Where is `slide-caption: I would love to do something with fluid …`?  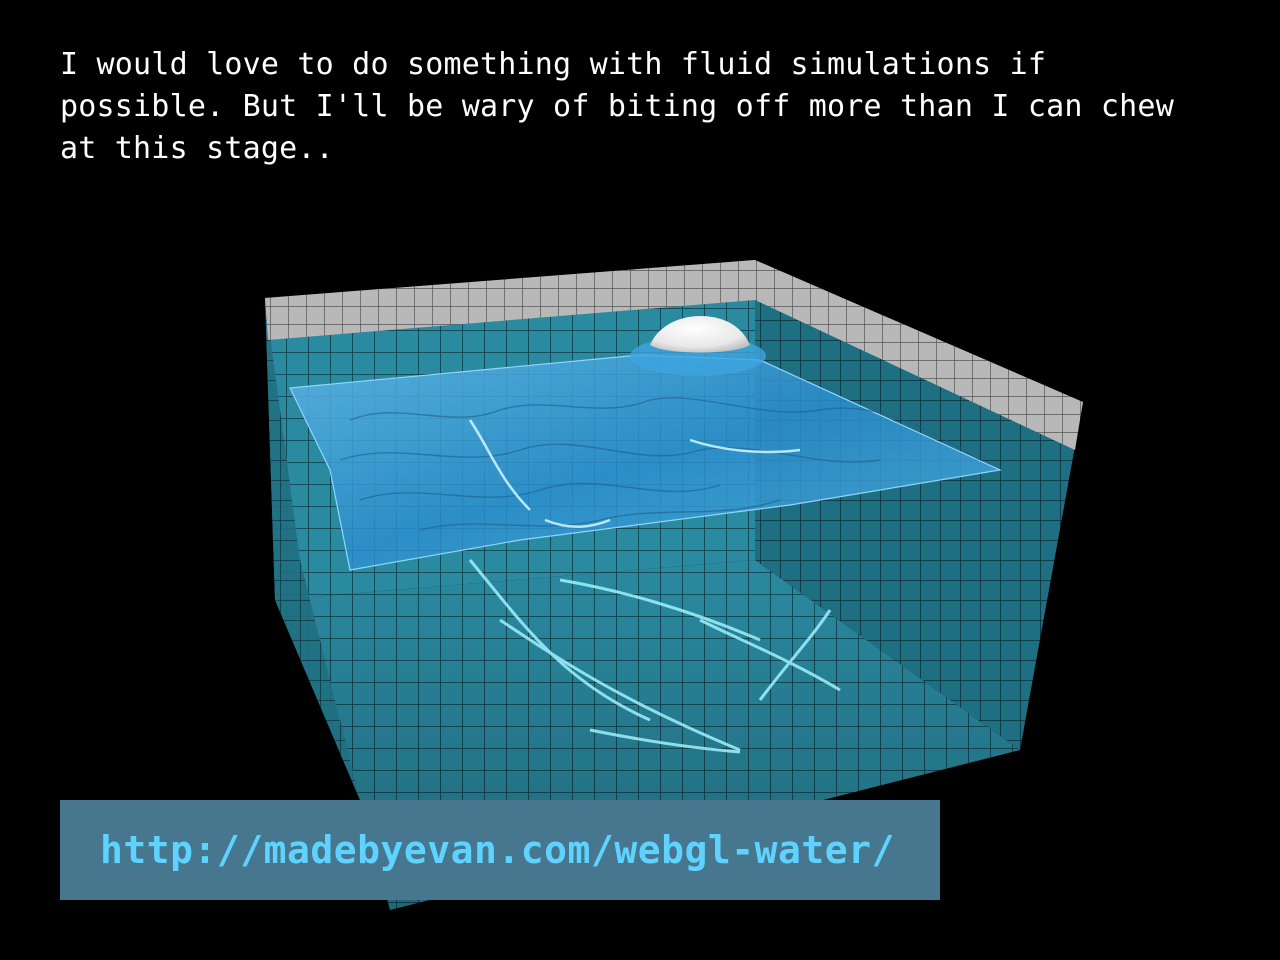
slide-caption: I would love to do something with fluid … is located at coordinates (617, 106).